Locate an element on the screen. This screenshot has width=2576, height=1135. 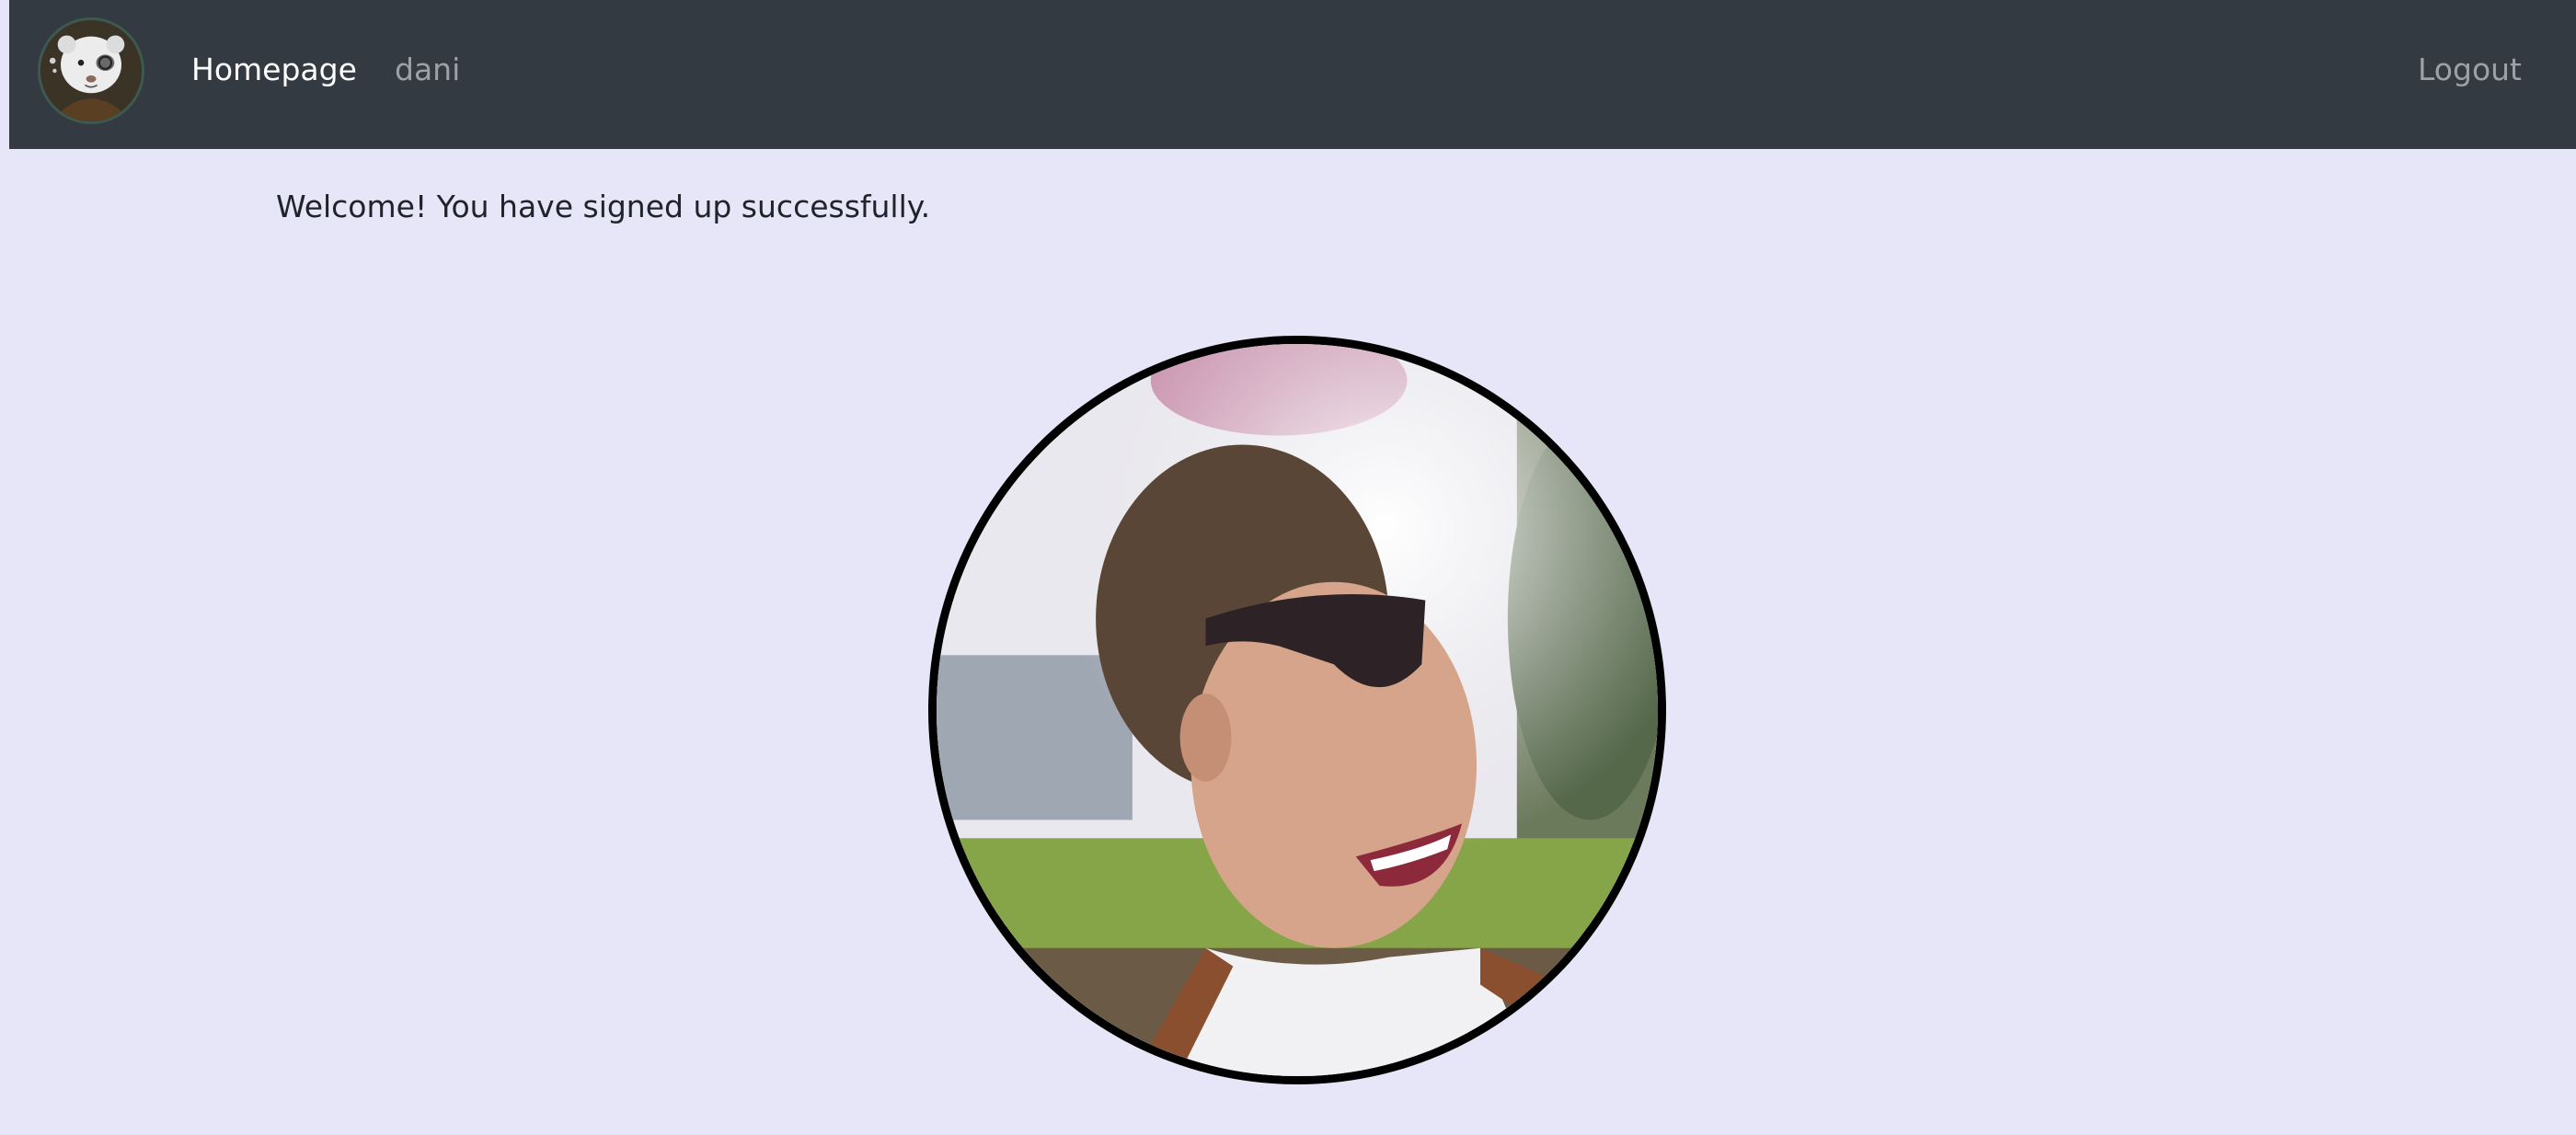
ferret-logo-graphic is located at coordinates (91, 70).